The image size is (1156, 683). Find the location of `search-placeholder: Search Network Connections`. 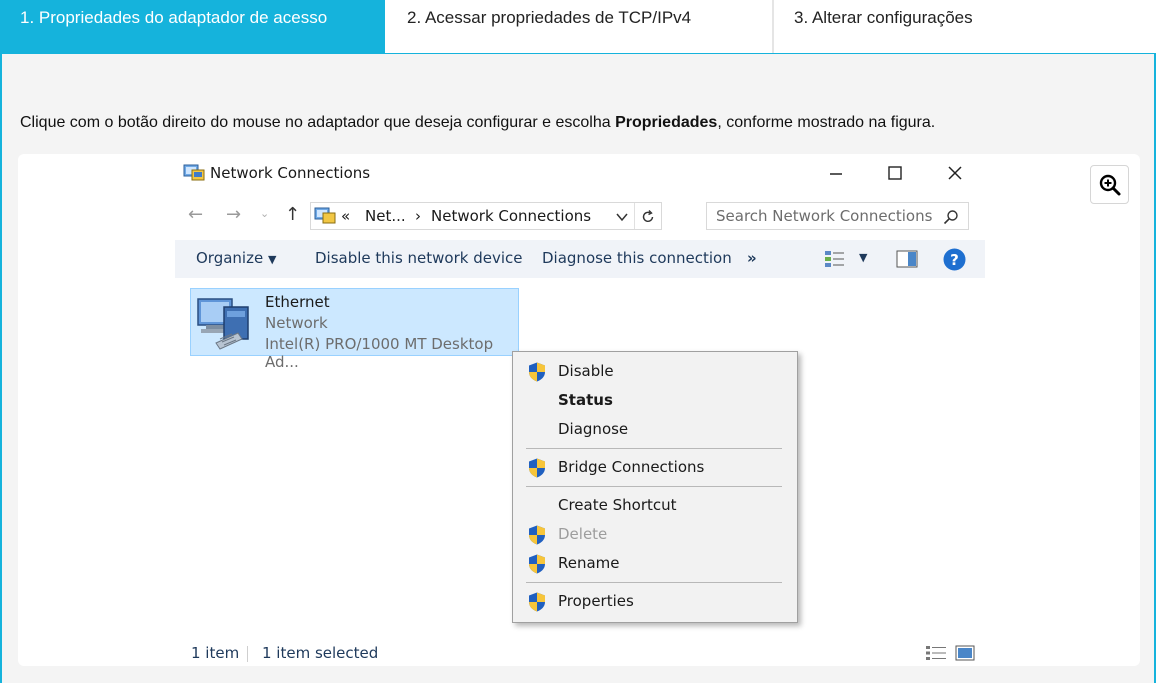

search-placeholder: Search Network Connections is located at coordinates (824, 216).